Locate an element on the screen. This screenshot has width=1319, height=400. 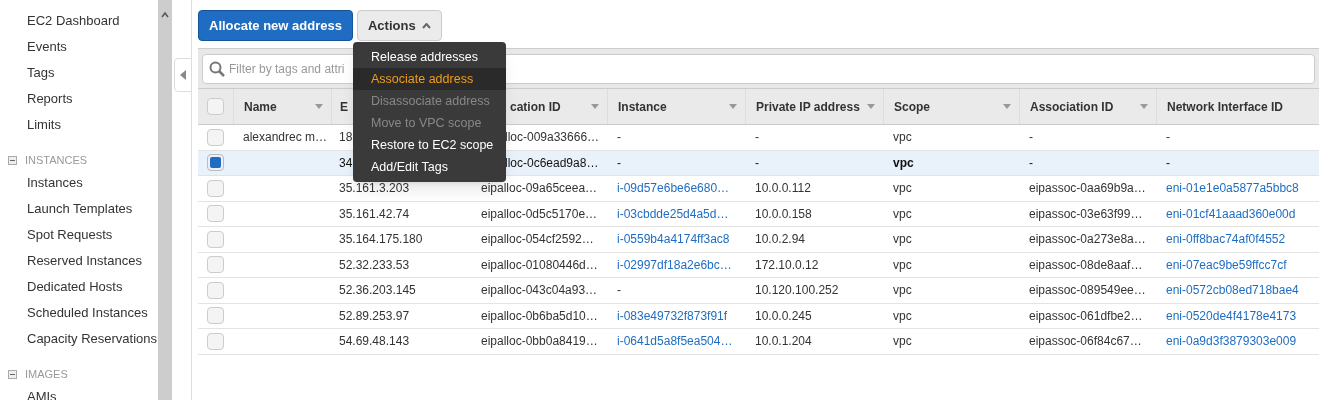
menu-item: Associate address is located at coordinates (429, 79).